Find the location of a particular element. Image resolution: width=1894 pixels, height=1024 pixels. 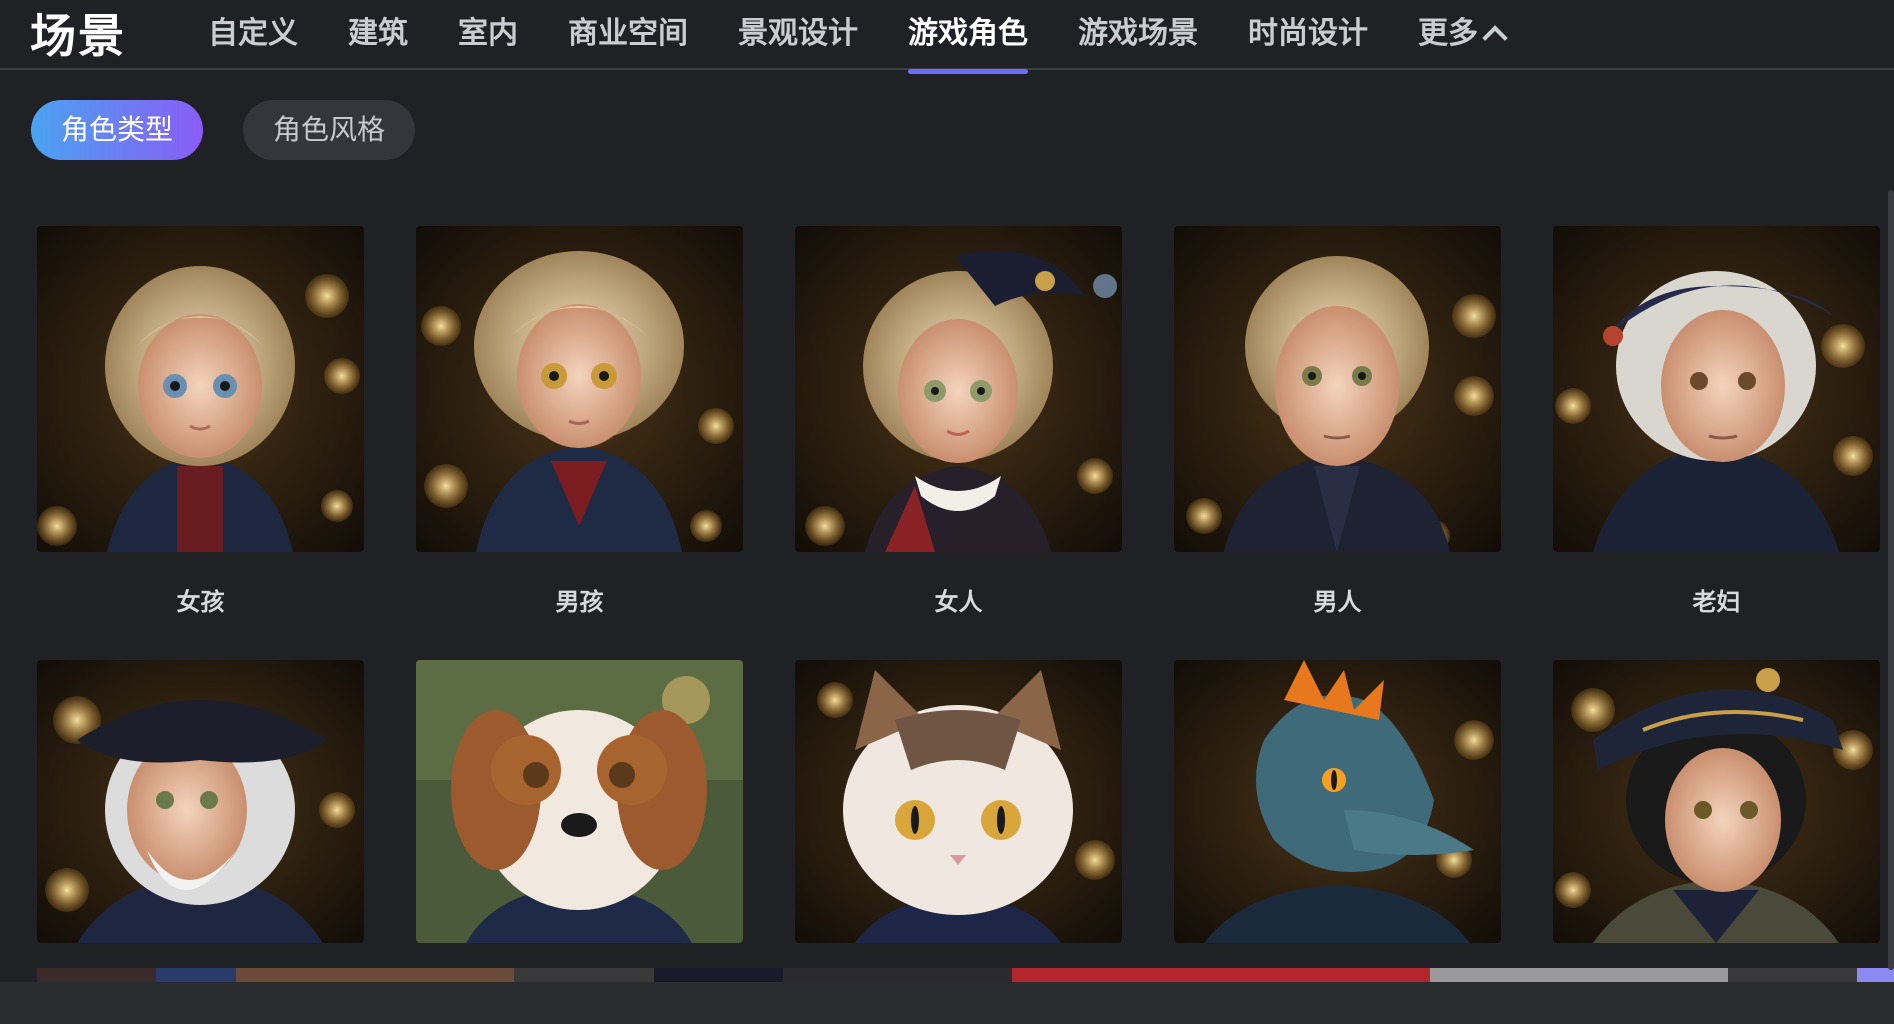

filter-pills: 角色类型 角色风格 is located at coordinates (223, 130).